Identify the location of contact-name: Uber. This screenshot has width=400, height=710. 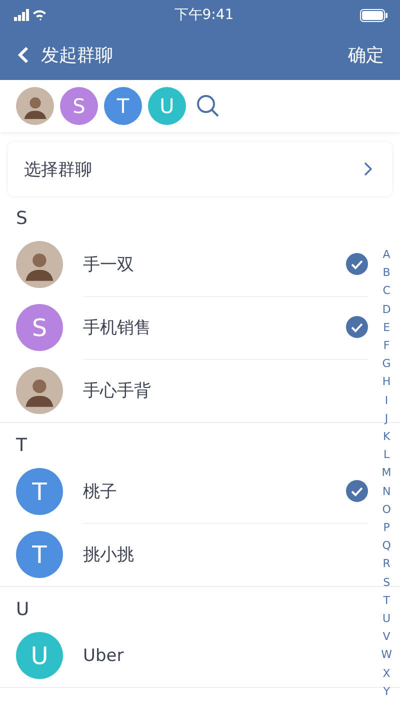
(214, 656).